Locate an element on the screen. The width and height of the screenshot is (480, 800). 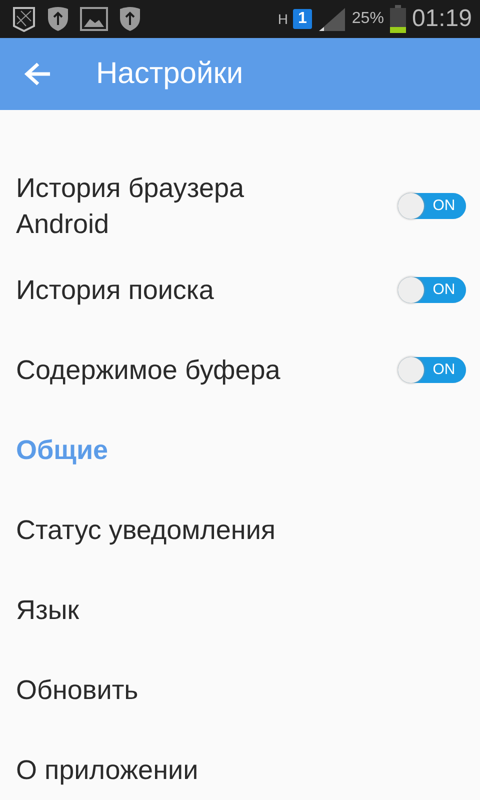
battery-percent: 25% is located at coordinates (368, 19).